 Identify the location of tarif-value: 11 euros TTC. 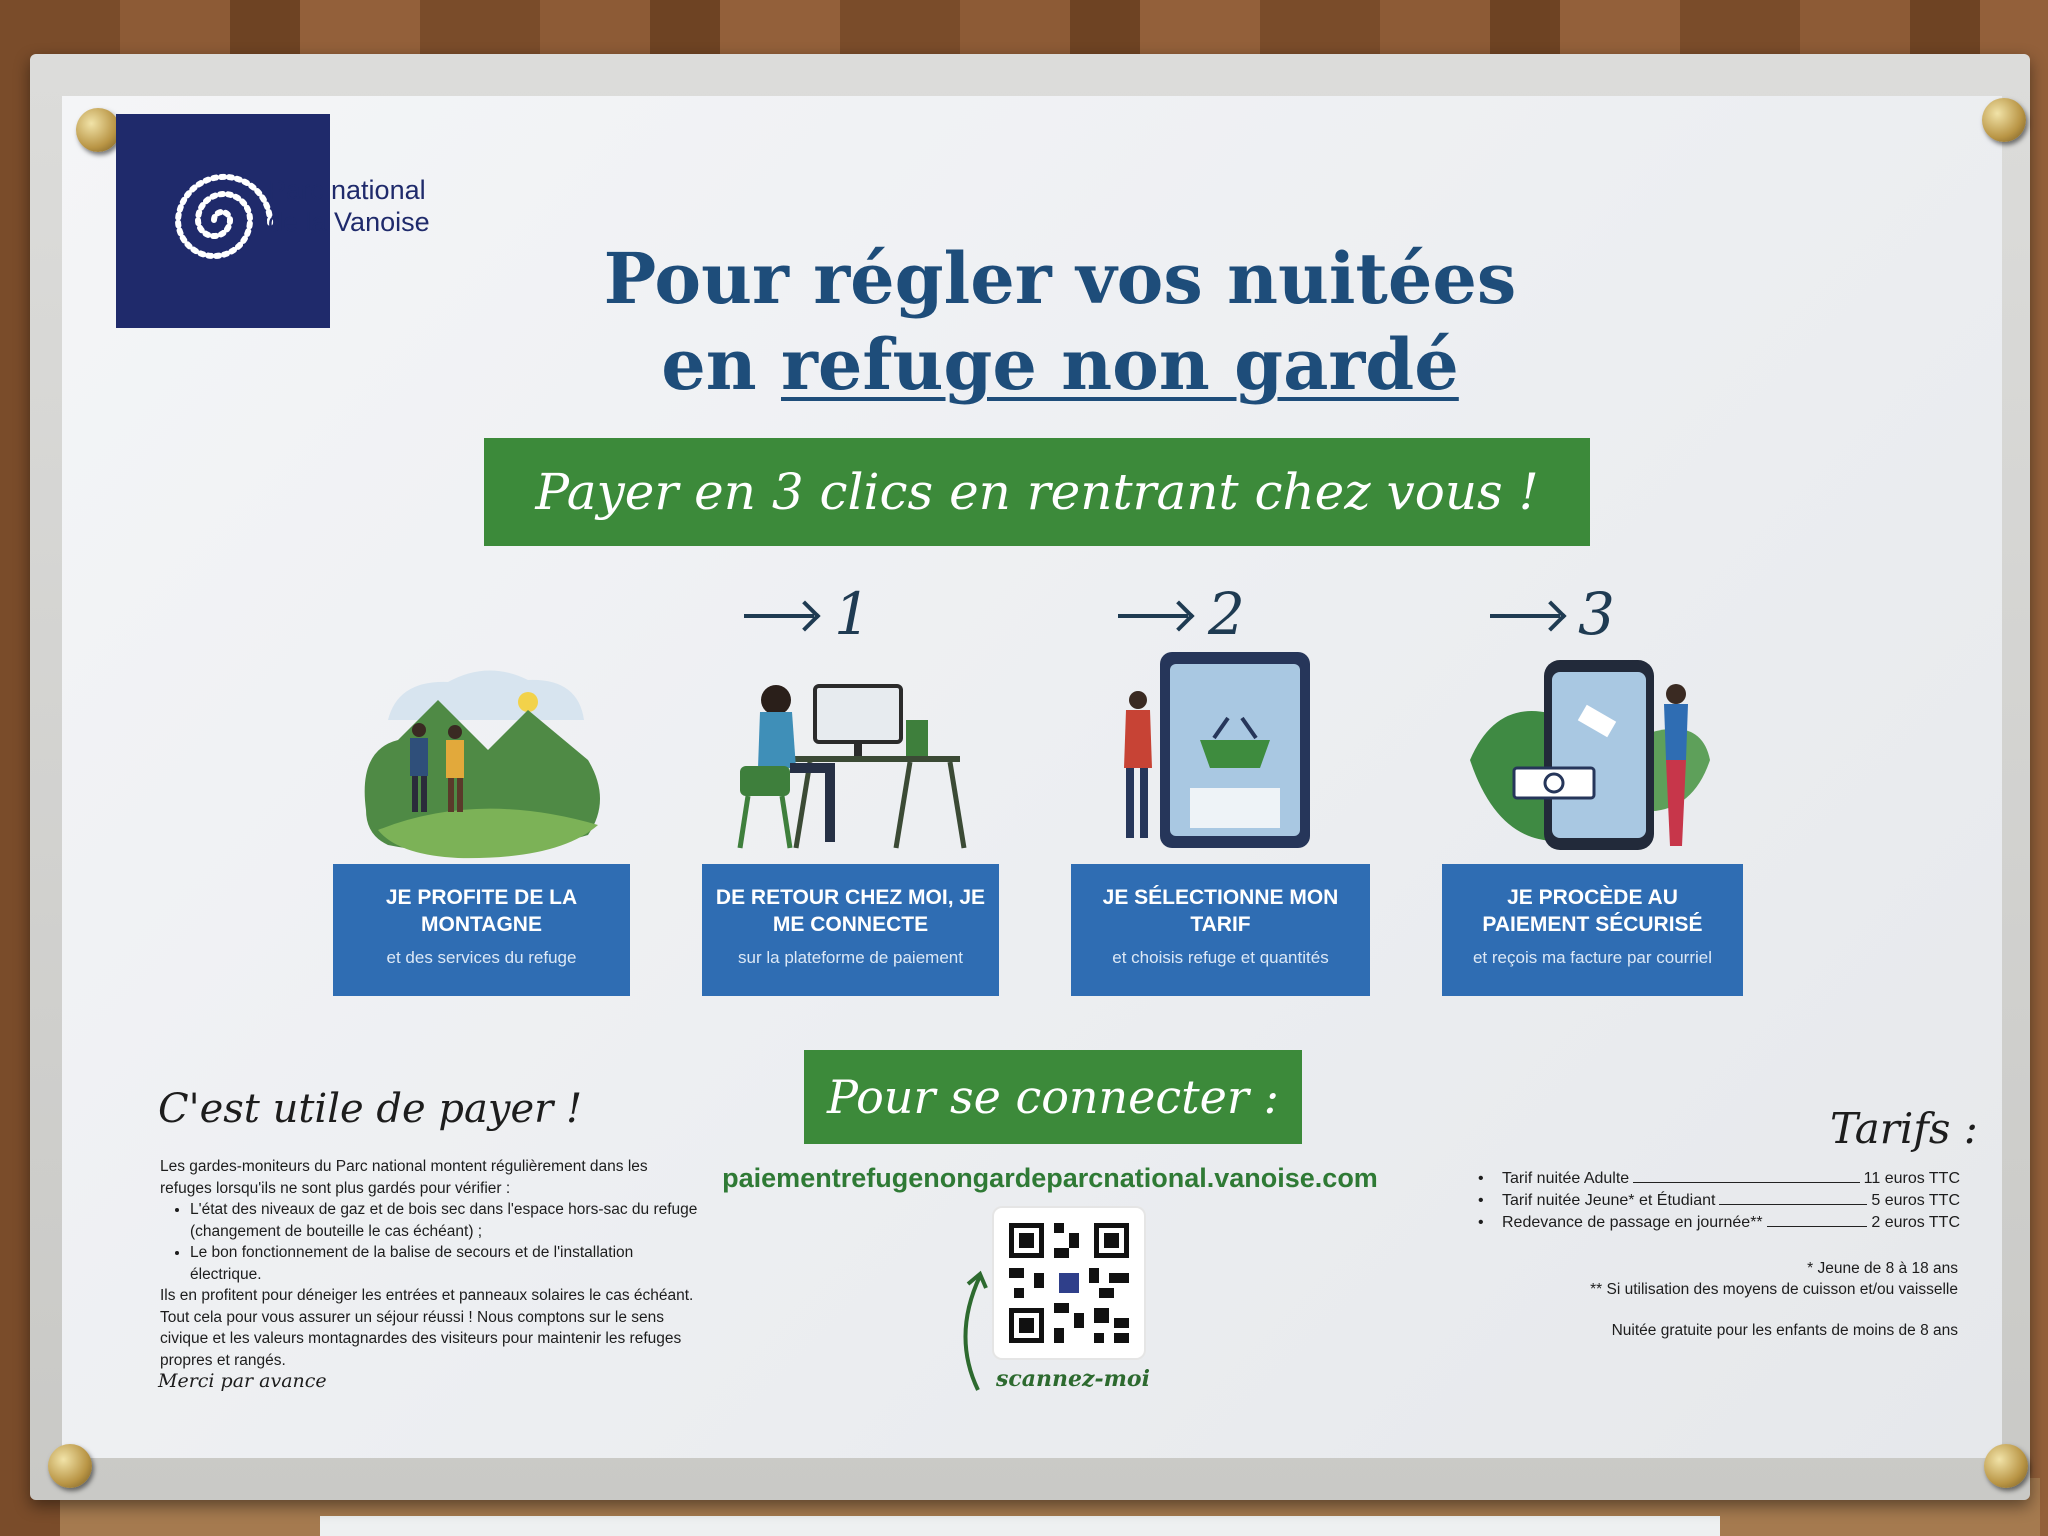
(1911, 1178).